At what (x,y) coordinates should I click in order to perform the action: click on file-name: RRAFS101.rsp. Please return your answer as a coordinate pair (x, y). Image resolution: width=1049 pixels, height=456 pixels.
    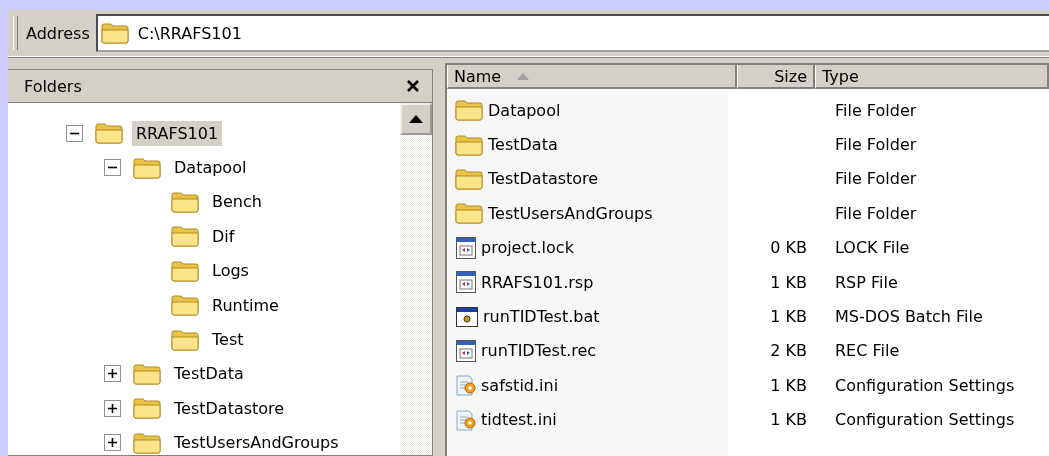
    Looking at the image, I should click on (537, 282).